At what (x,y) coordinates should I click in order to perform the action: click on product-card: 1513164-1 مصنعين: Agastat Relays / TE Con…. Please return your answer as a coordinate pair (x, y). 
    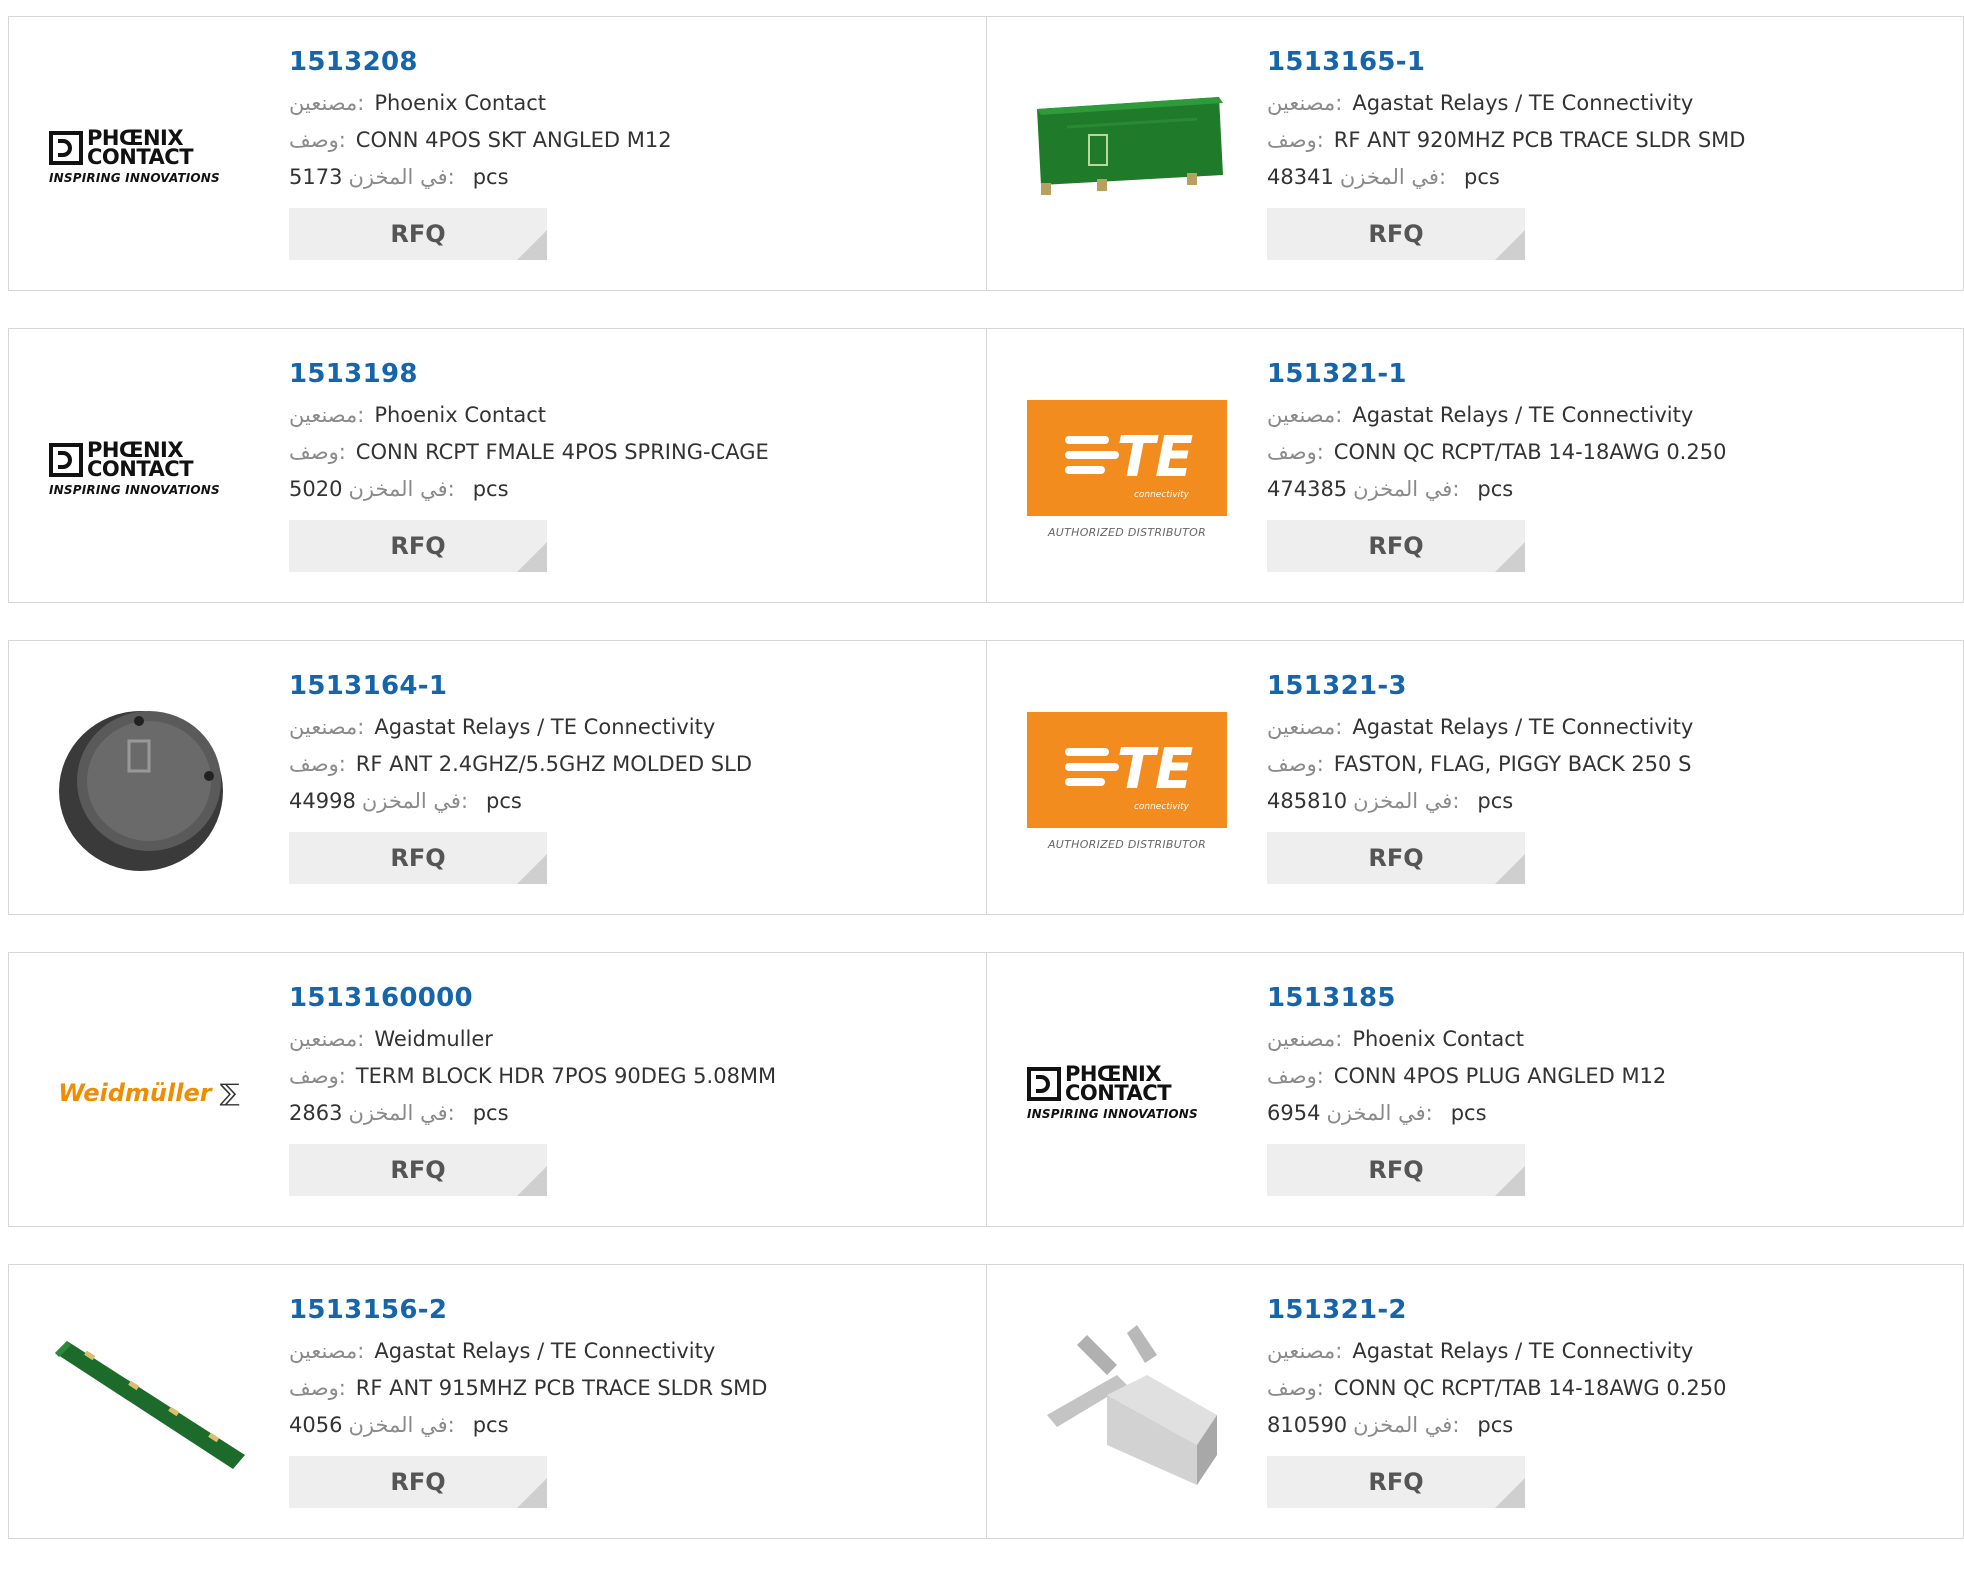
    Looking at the image, I should click on (497, 777).